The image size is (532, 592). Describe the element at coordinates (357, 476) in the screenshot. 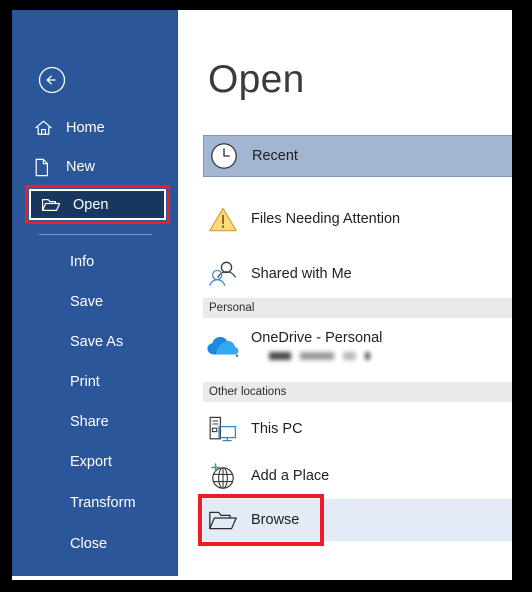

I see `place-row-add-a-place: Add a Place` at that location.